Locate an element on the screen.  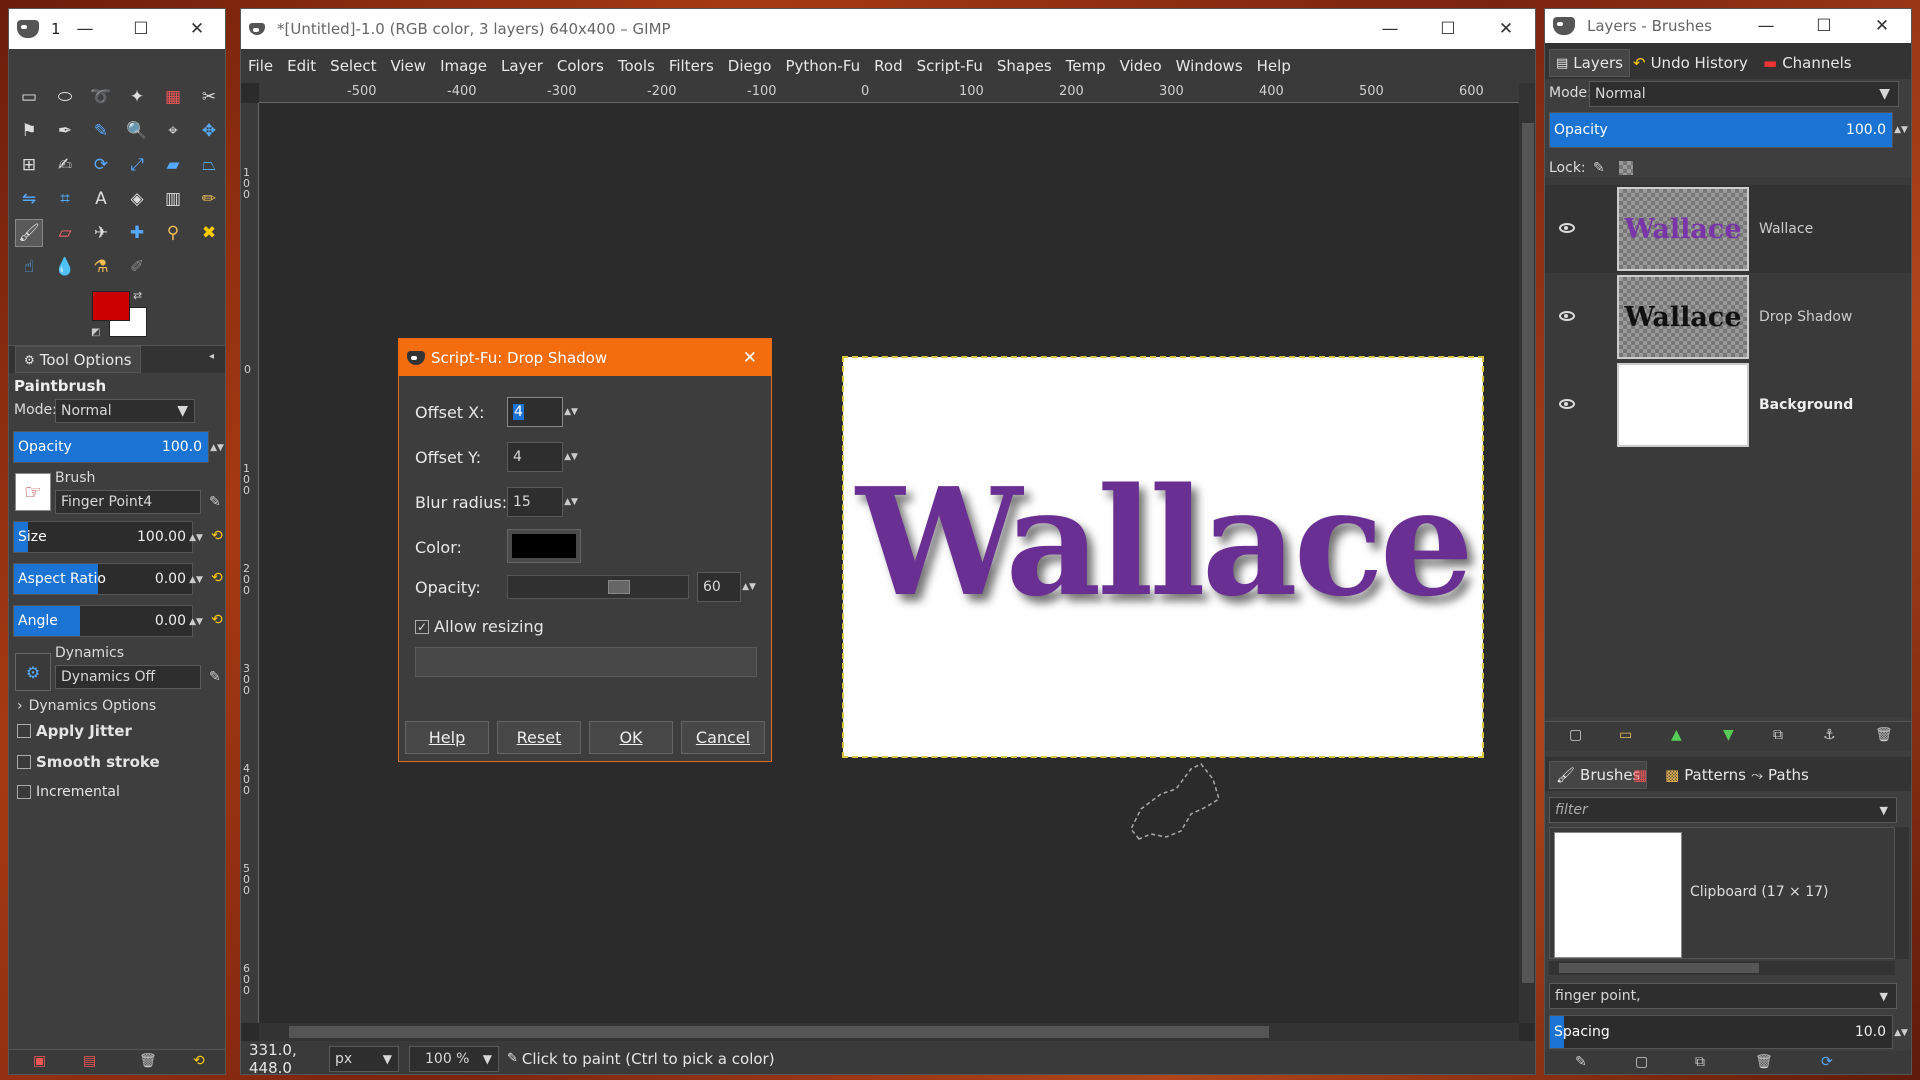
reset-options-icon: ⟲ is located at coordinates (199, 1061).